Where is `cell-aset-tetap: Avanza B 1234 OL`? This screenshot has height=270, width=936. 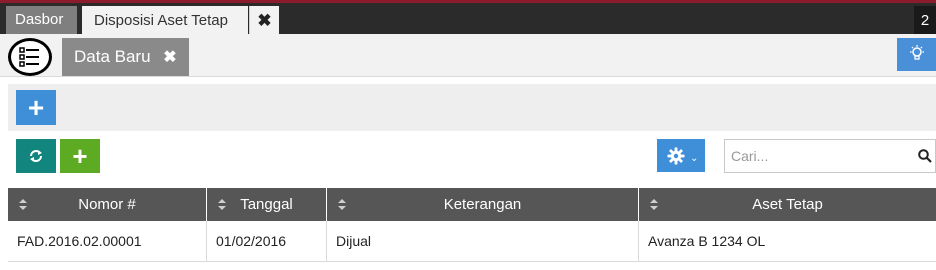 cell-aset-tetap: Avanza B 1234 OL is located at coordinates (707, 241).